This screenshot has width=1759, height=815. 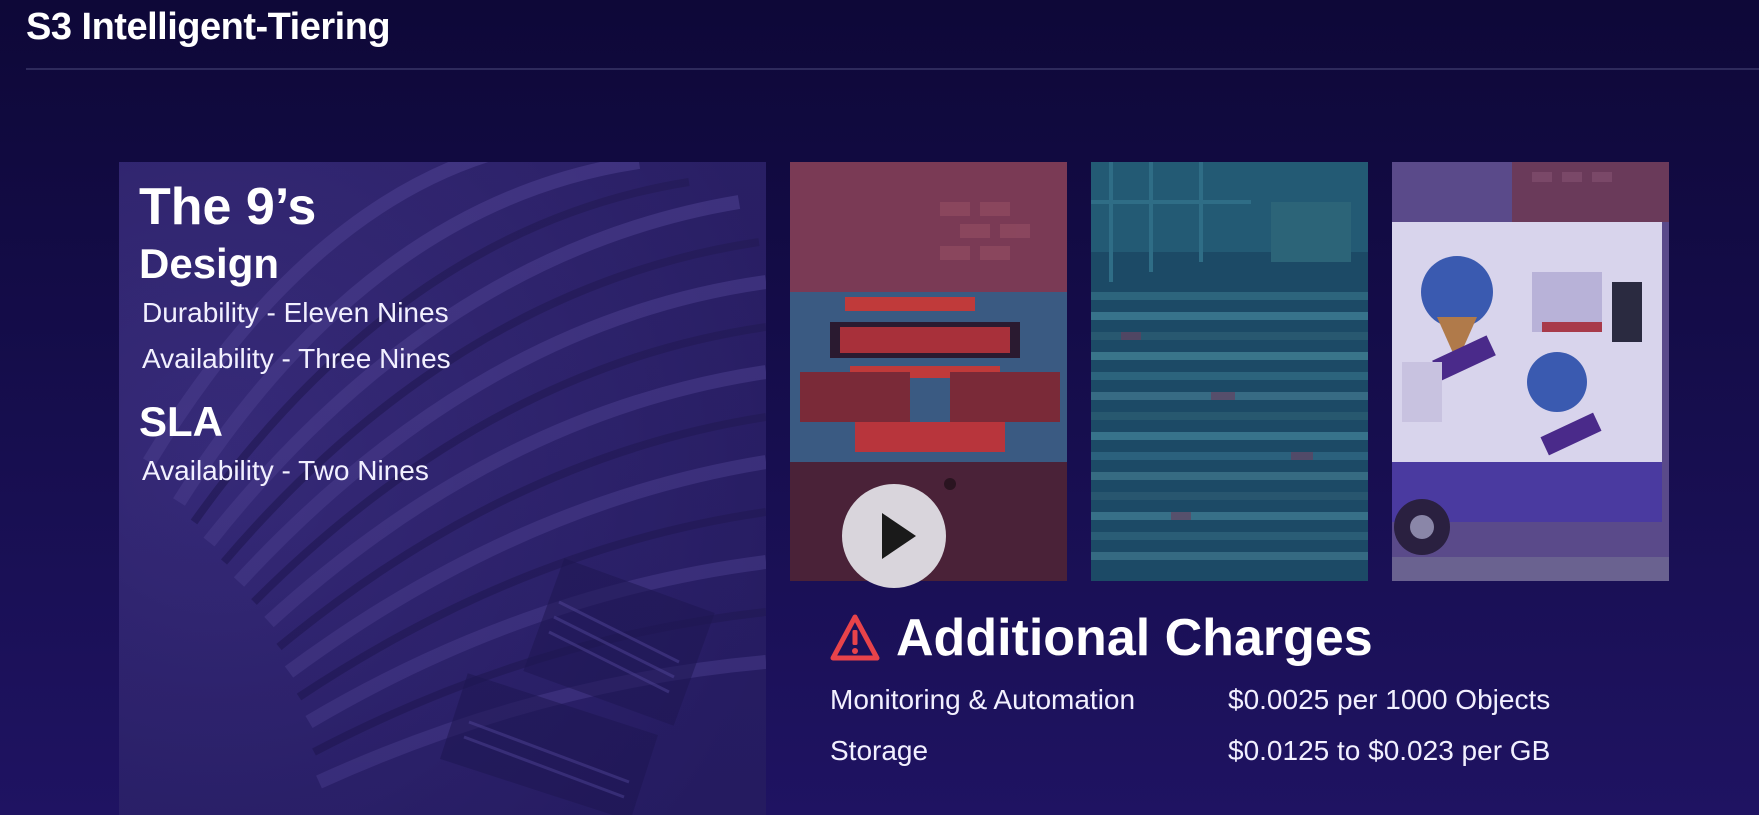 I want to click on design-availability-line: Availability - Three Nines, so click(x=296, y=358).